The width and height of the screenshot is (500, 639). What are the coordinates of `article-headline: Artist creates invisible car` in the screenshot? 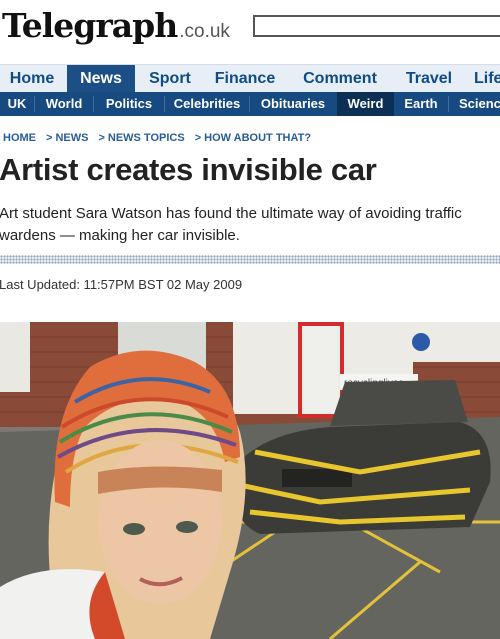 It's located at (188, 169).